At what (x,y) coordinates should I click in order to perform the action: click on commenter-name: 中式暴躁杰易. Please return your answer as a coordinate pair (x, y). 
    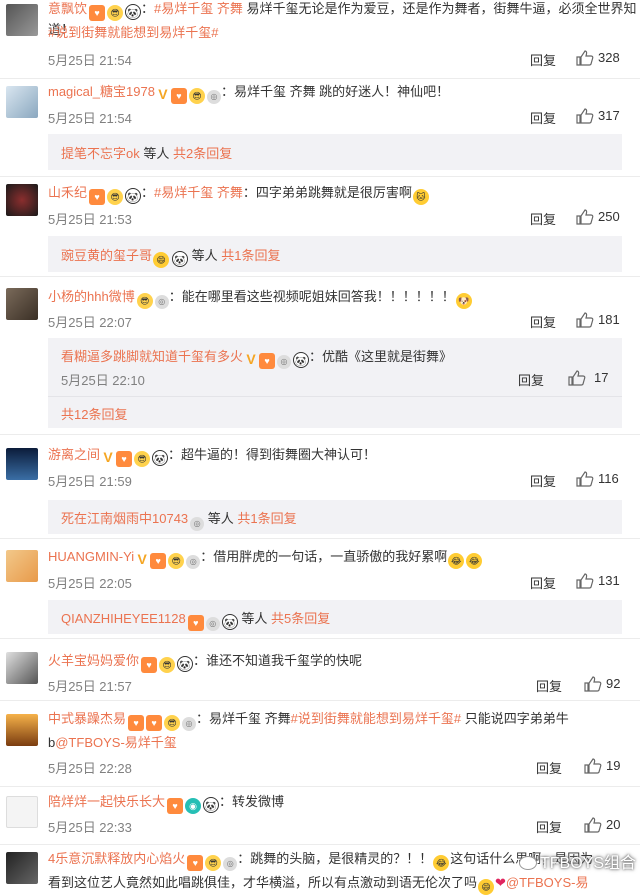
    Looking at the image, I should click on (87, 718).